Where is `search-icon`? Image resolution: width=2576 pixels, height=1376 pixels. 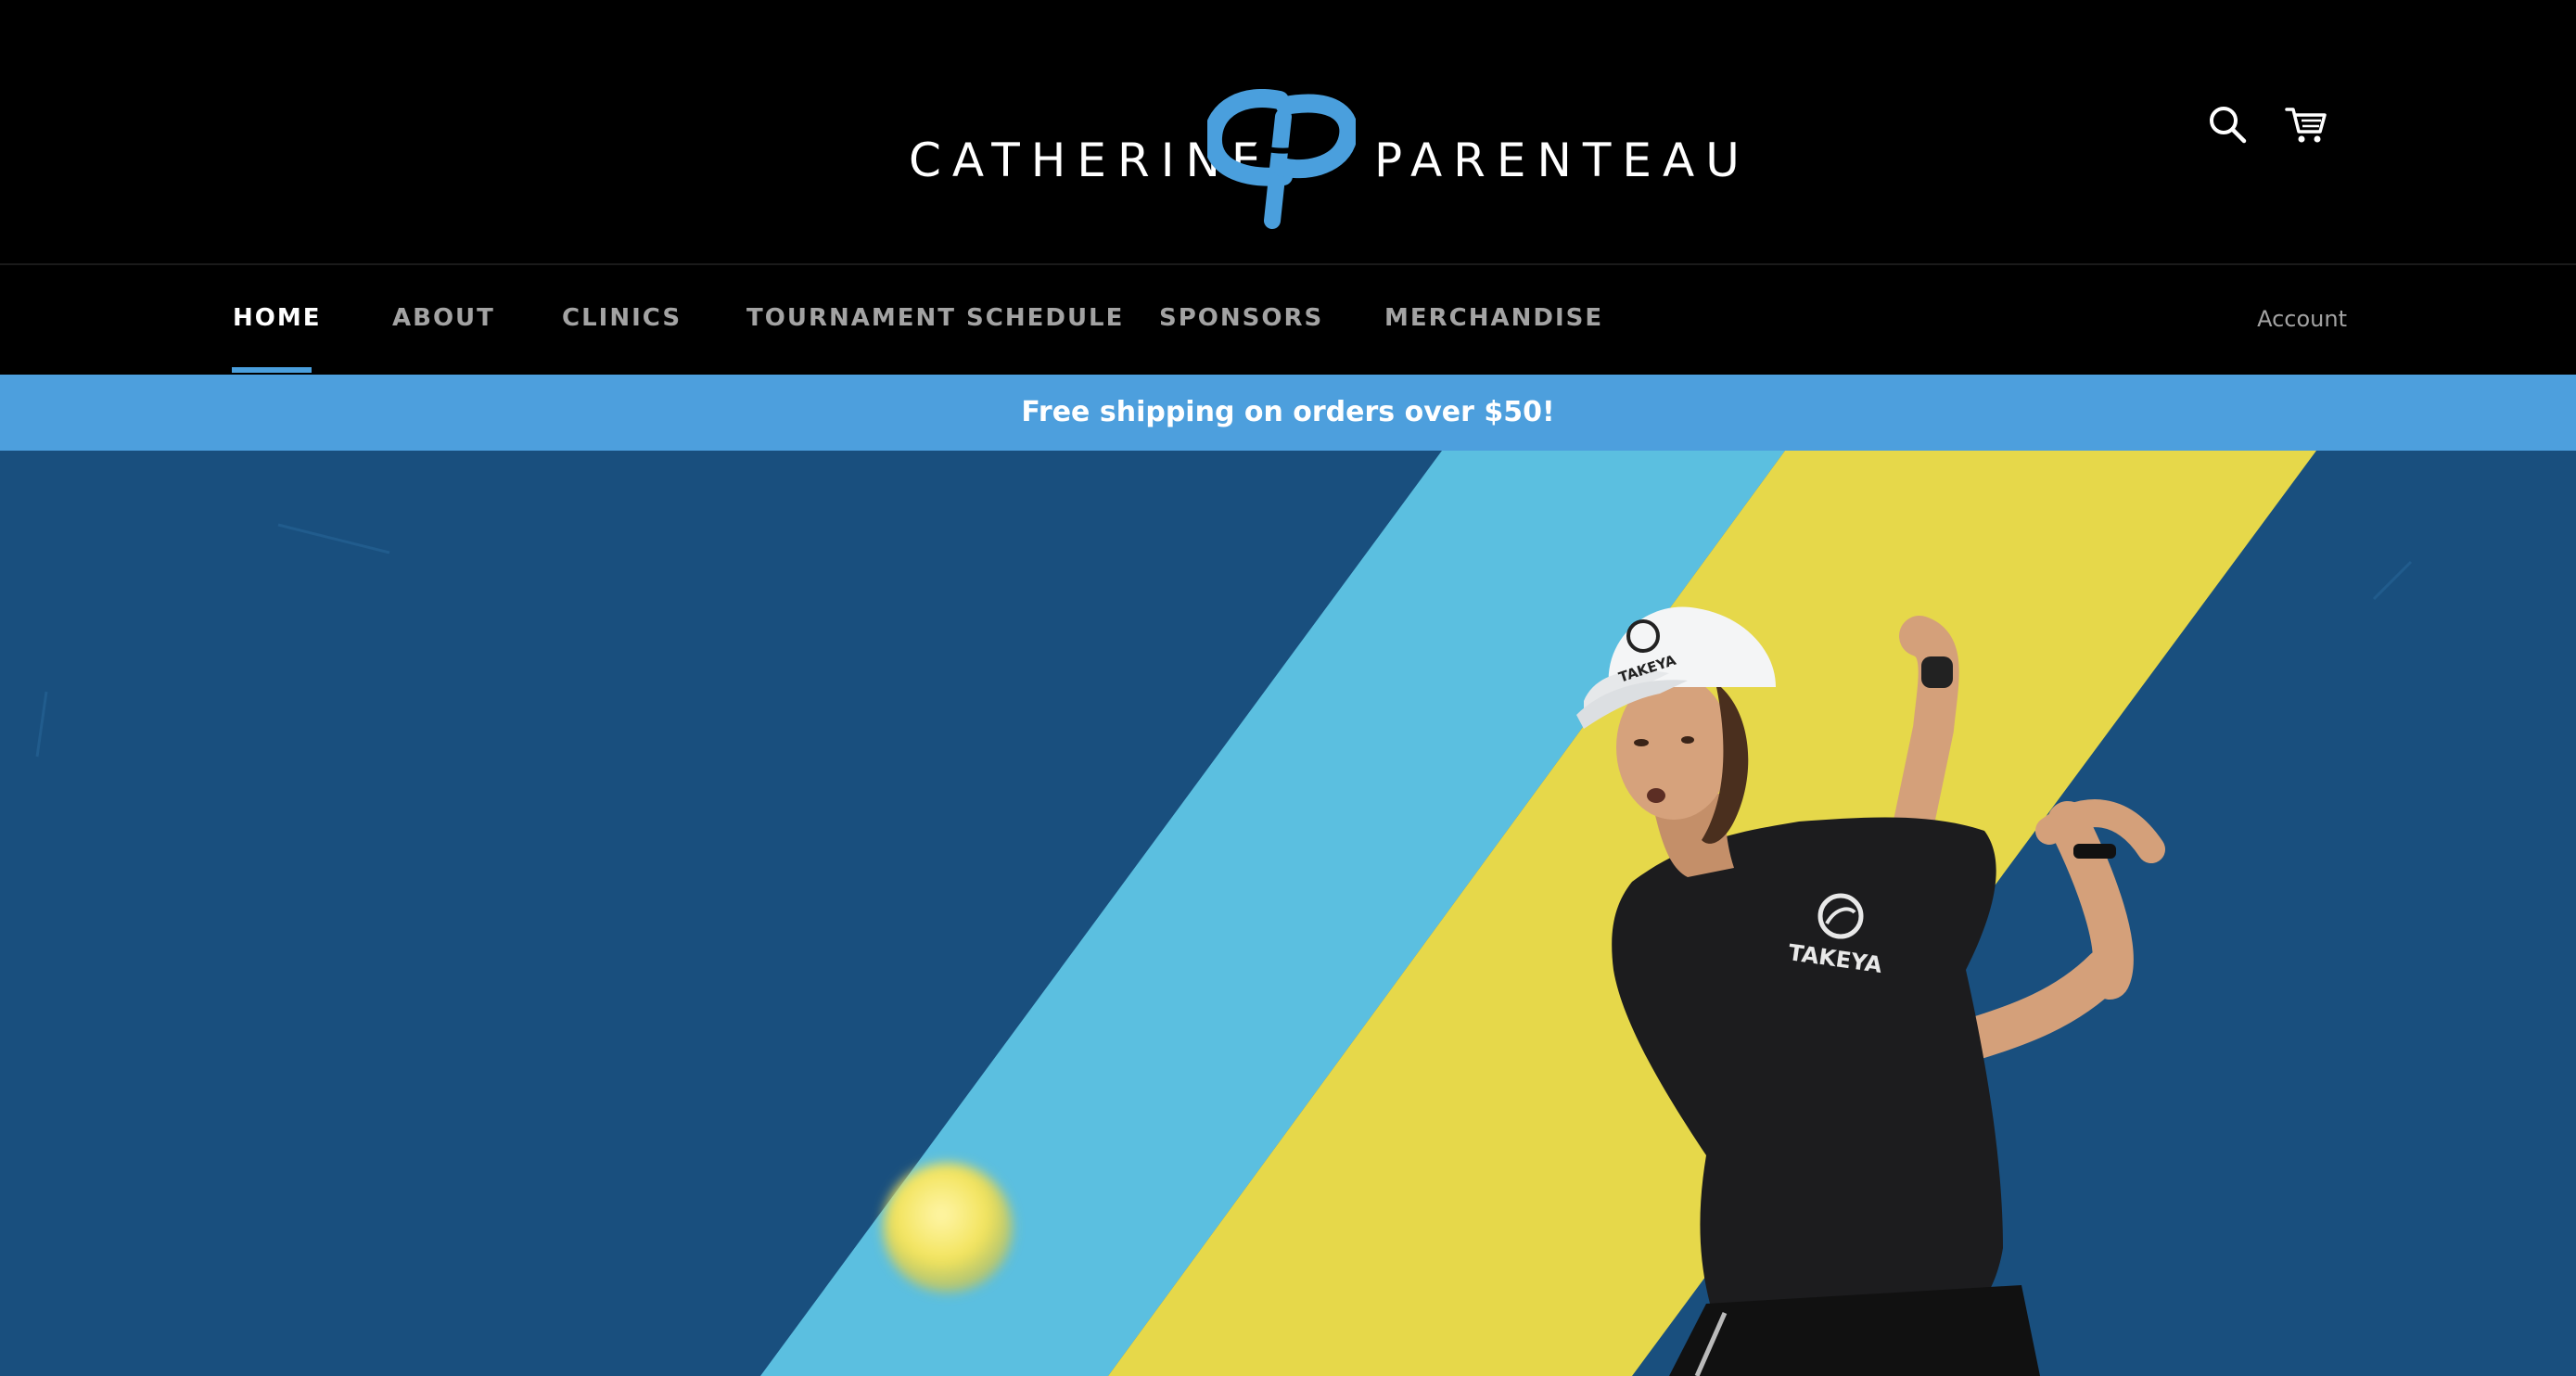
search-icon is located at coordinates (2228, 125).